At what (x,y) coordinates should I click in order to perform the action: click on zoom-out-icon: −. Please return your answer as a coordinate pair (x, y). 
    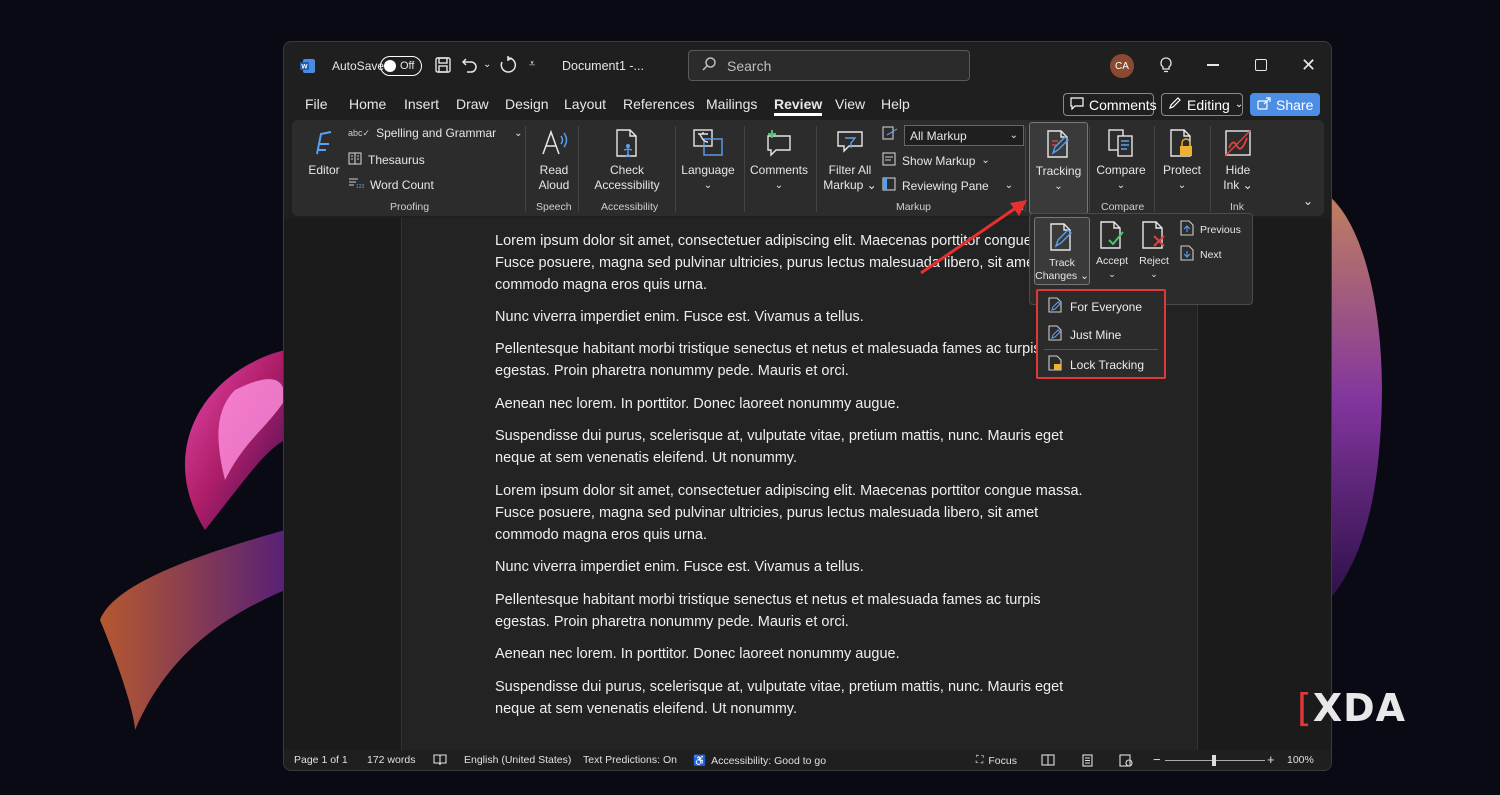
    Looking at the image, I should click on (1157, 759).